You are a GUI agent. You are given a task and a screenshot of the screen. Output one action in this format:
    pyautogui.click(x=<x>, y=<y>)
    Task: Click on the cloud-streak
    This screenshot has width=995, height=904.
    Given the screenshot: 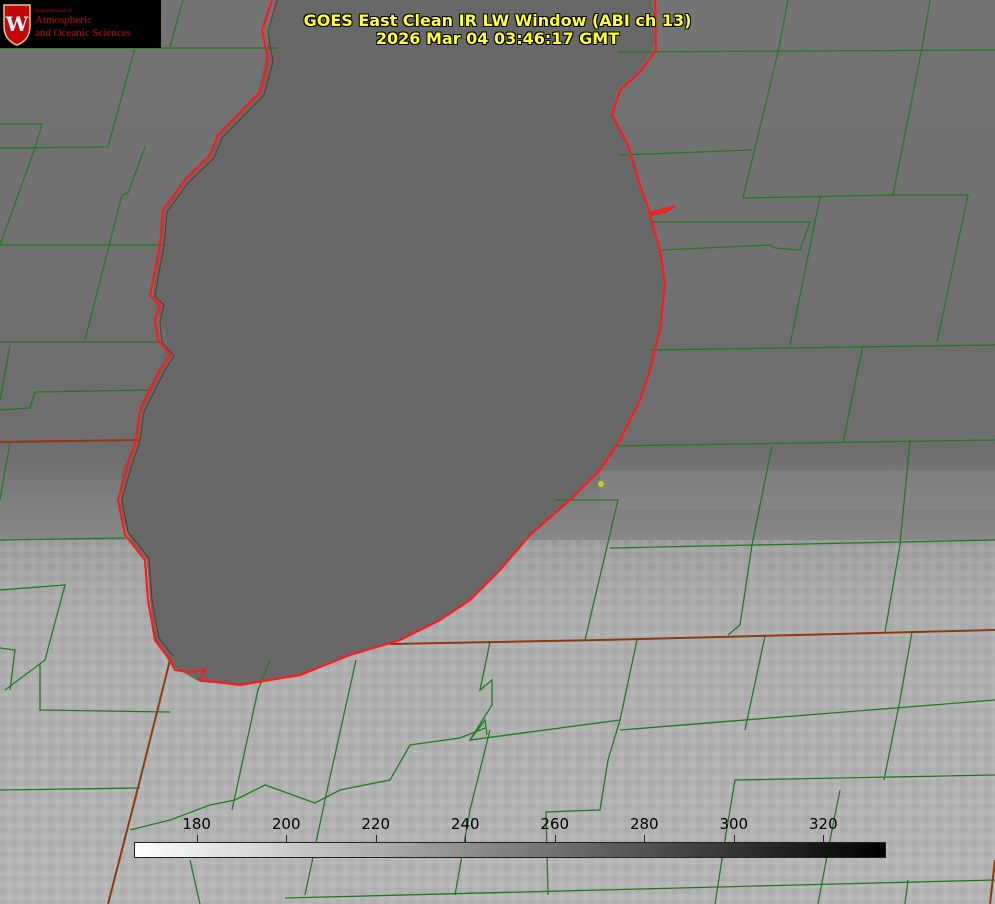 What is the action you would take?
    pyautogui.click(x=797, y=490)
    